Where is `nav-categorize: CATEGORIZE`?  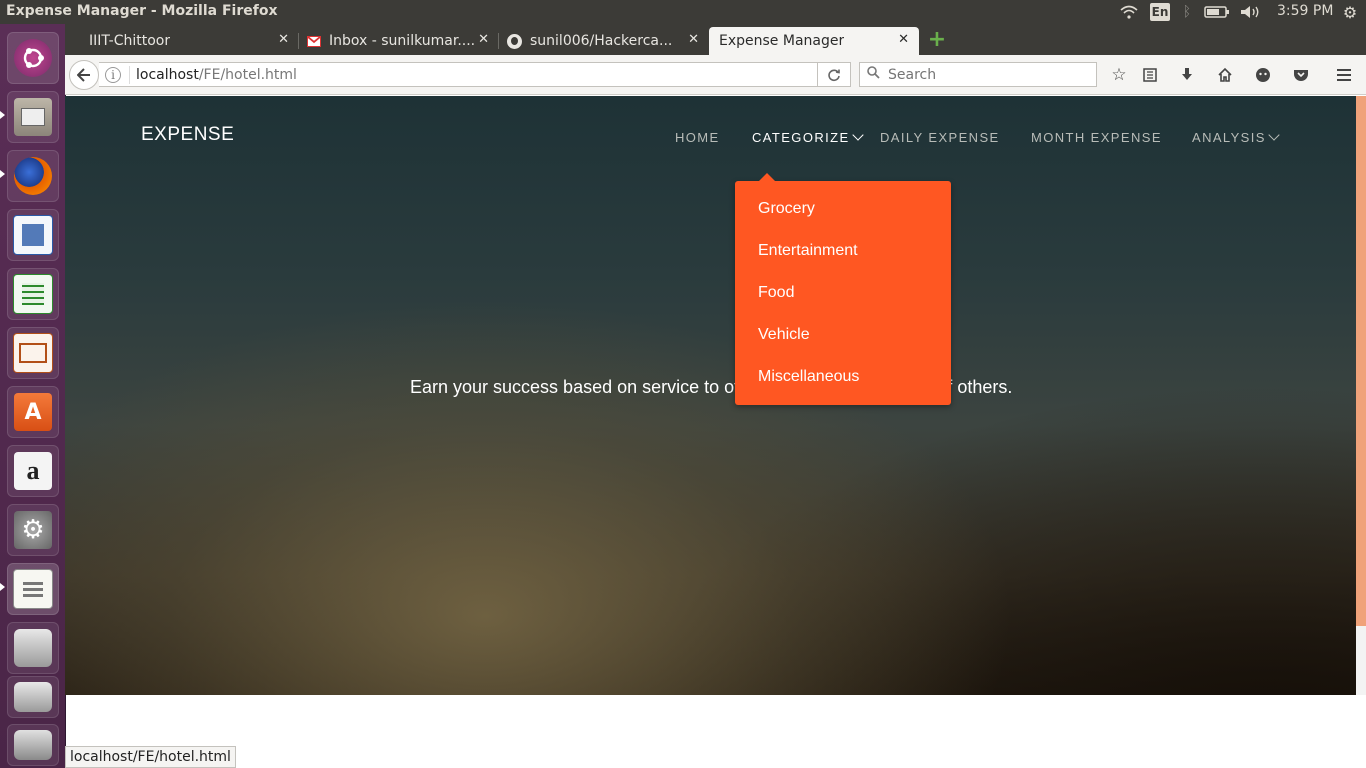 nav-categorize: CATEGORIZE is located at coordinates (808, 137).